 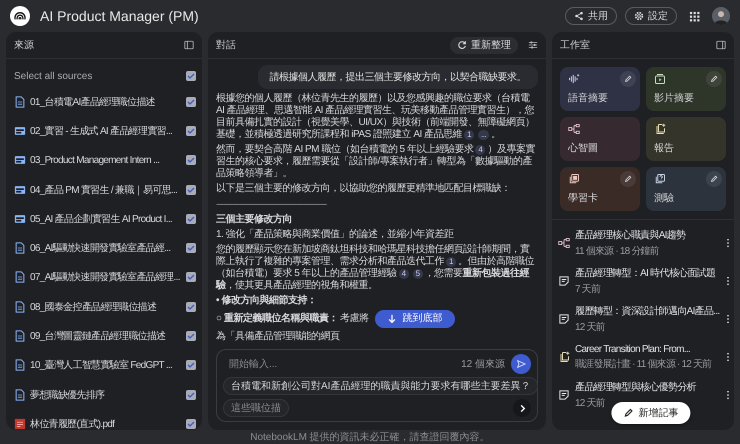 I want to click on select-all-label: Select all sources, so click(x=54, y=76).